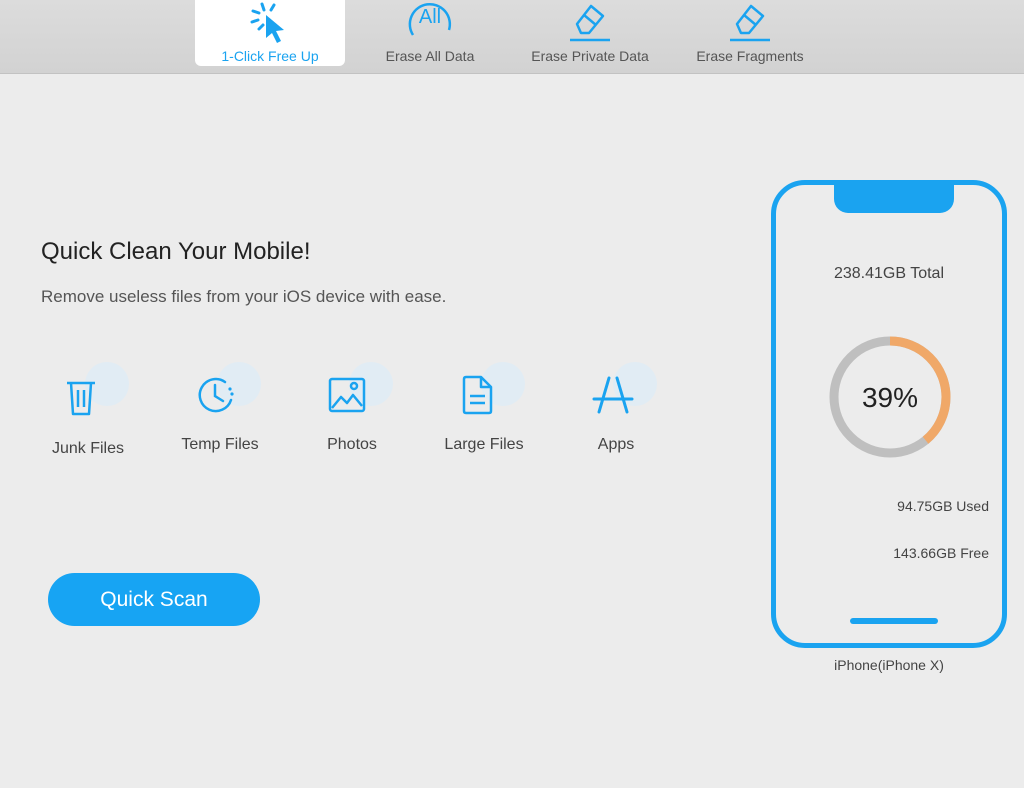  I want to click on category-temp-files: Temp Files, so click(220, 408).